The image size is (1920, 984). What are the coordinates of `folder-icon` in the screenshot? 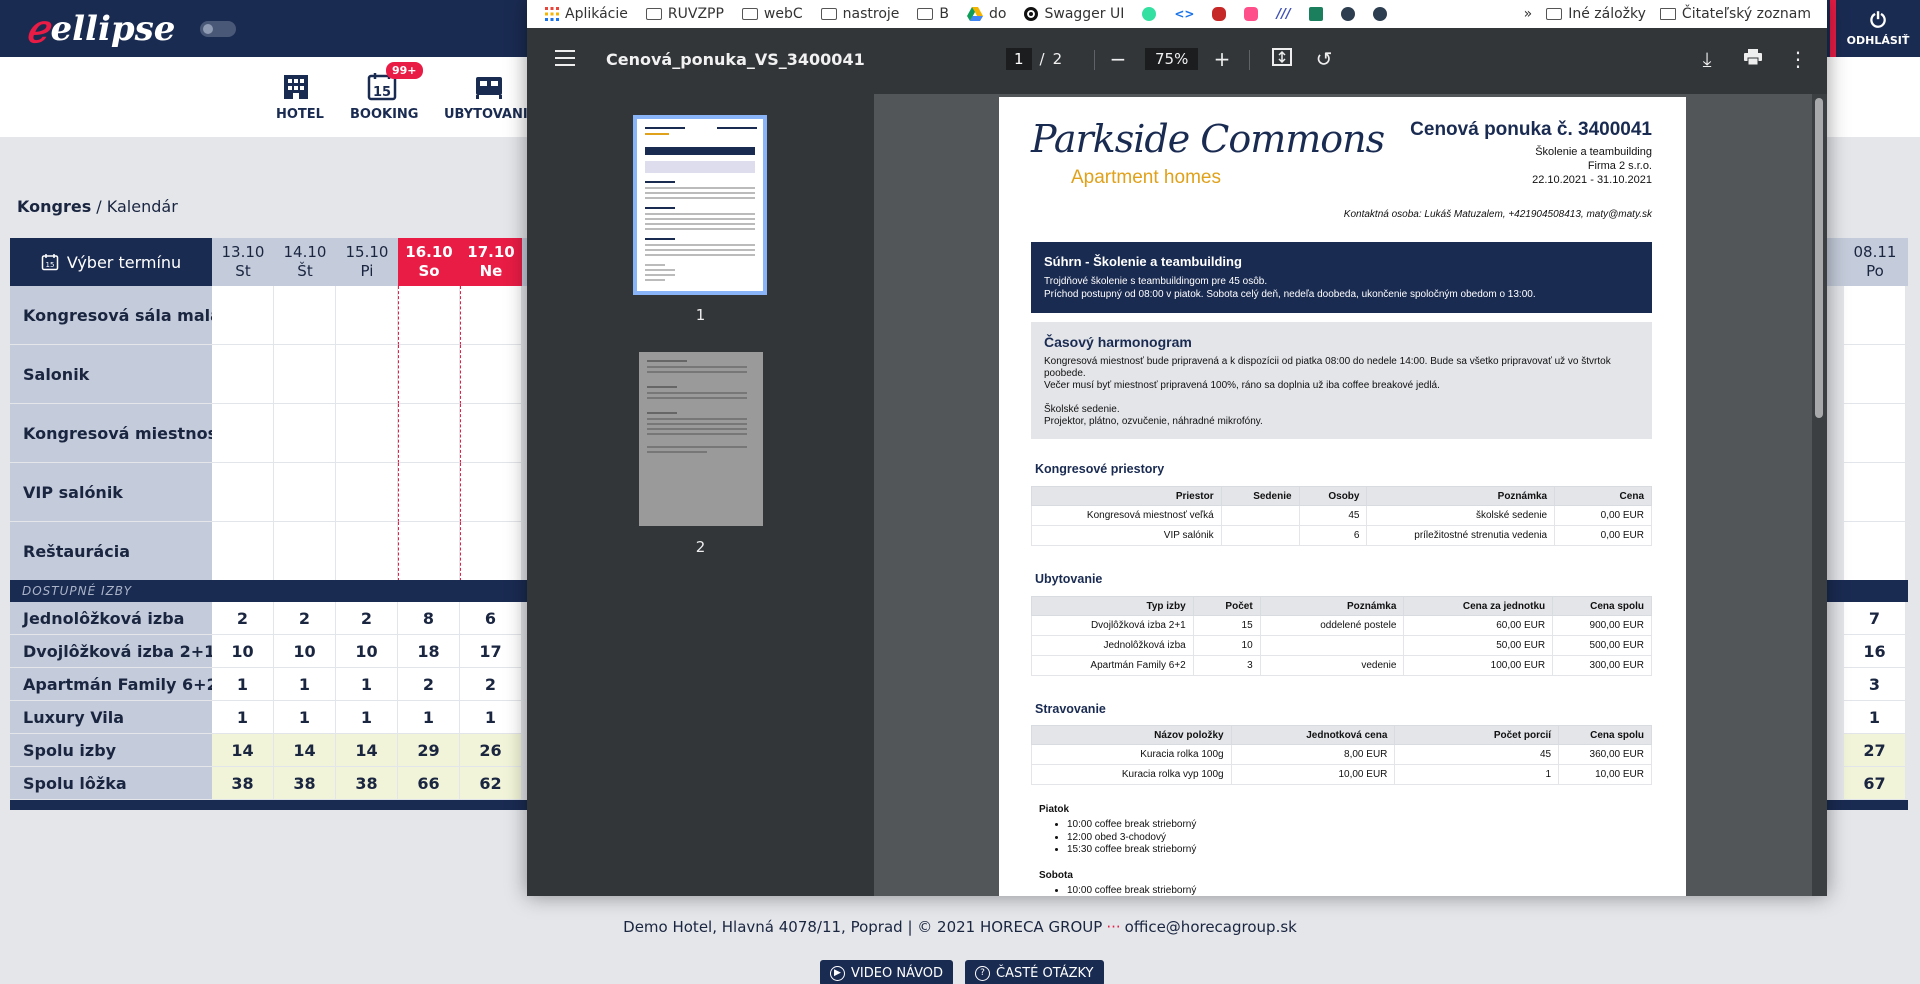 It's located at (653, 14).